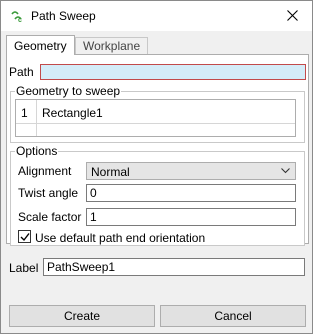 This screenshot has width=320, height=334. I want to click on options-title: Options, so click(37, 151).